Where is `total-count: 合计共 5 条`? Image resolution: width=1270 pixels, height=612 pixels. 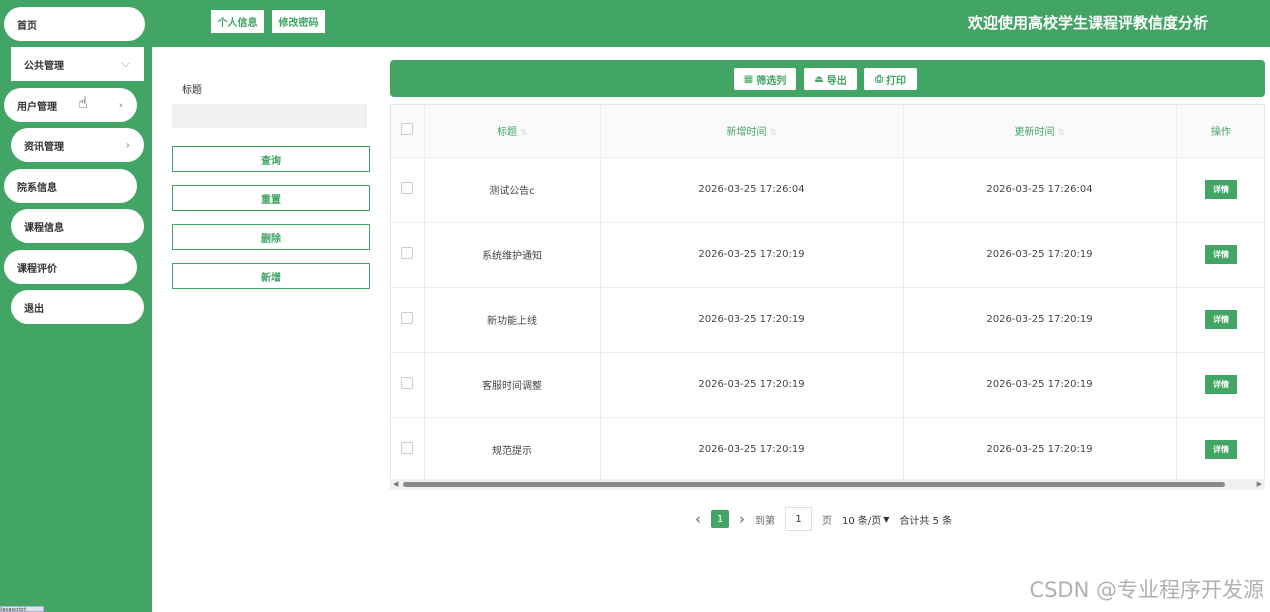
total-count: 合计共 5 条 is located at coordinates (926, 521).